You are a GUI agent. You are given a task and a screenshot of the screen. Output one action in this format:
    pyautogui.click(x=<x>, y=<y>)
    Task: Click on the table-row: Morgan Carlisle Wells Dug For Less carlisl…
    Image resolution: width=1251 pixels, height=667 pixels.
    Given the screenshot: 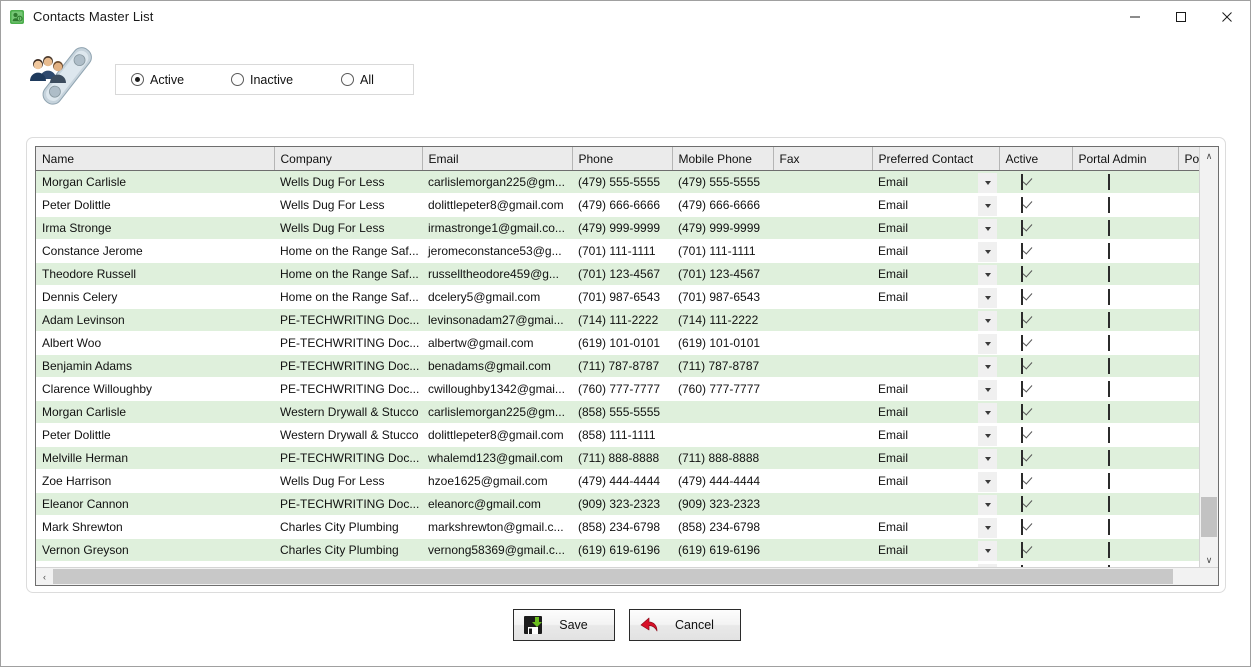 What is the action you would take?
    pyautogui.click(x=618, y=182)
    